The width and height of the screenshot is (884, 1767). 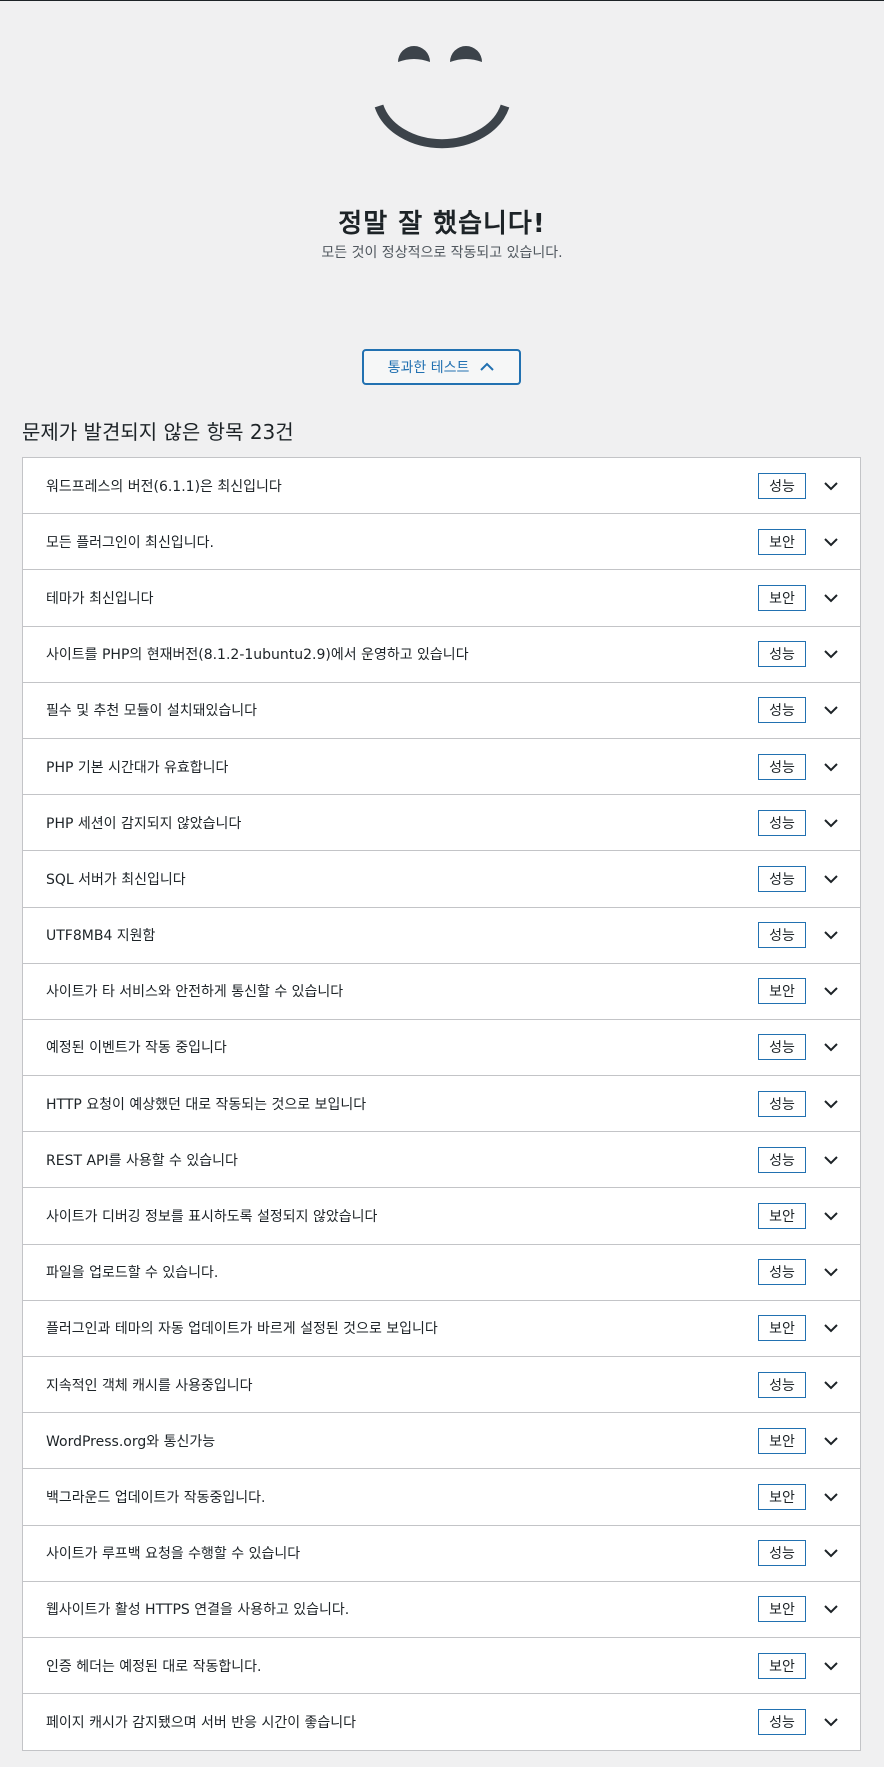 What do you see at coordinates (212, 1217) in the screenshot?
I see `list-item-label: 사이트가 디버깅 정보를 표시하도록 설정되지 않았습니다` at bounding box center [212, 1217].